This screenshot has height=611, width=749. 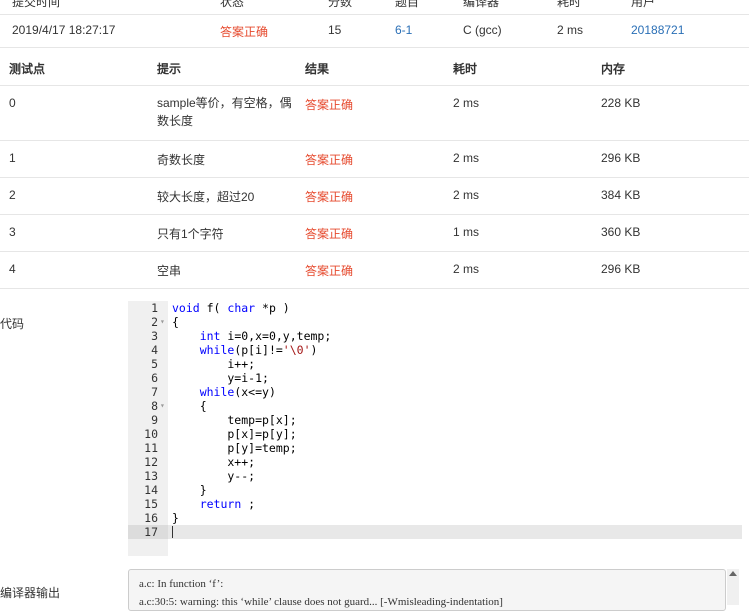 What do you see at coordinates (643, 4) in the screenshot?
I see `header-user: 用户` at bounding box center [643, 4].